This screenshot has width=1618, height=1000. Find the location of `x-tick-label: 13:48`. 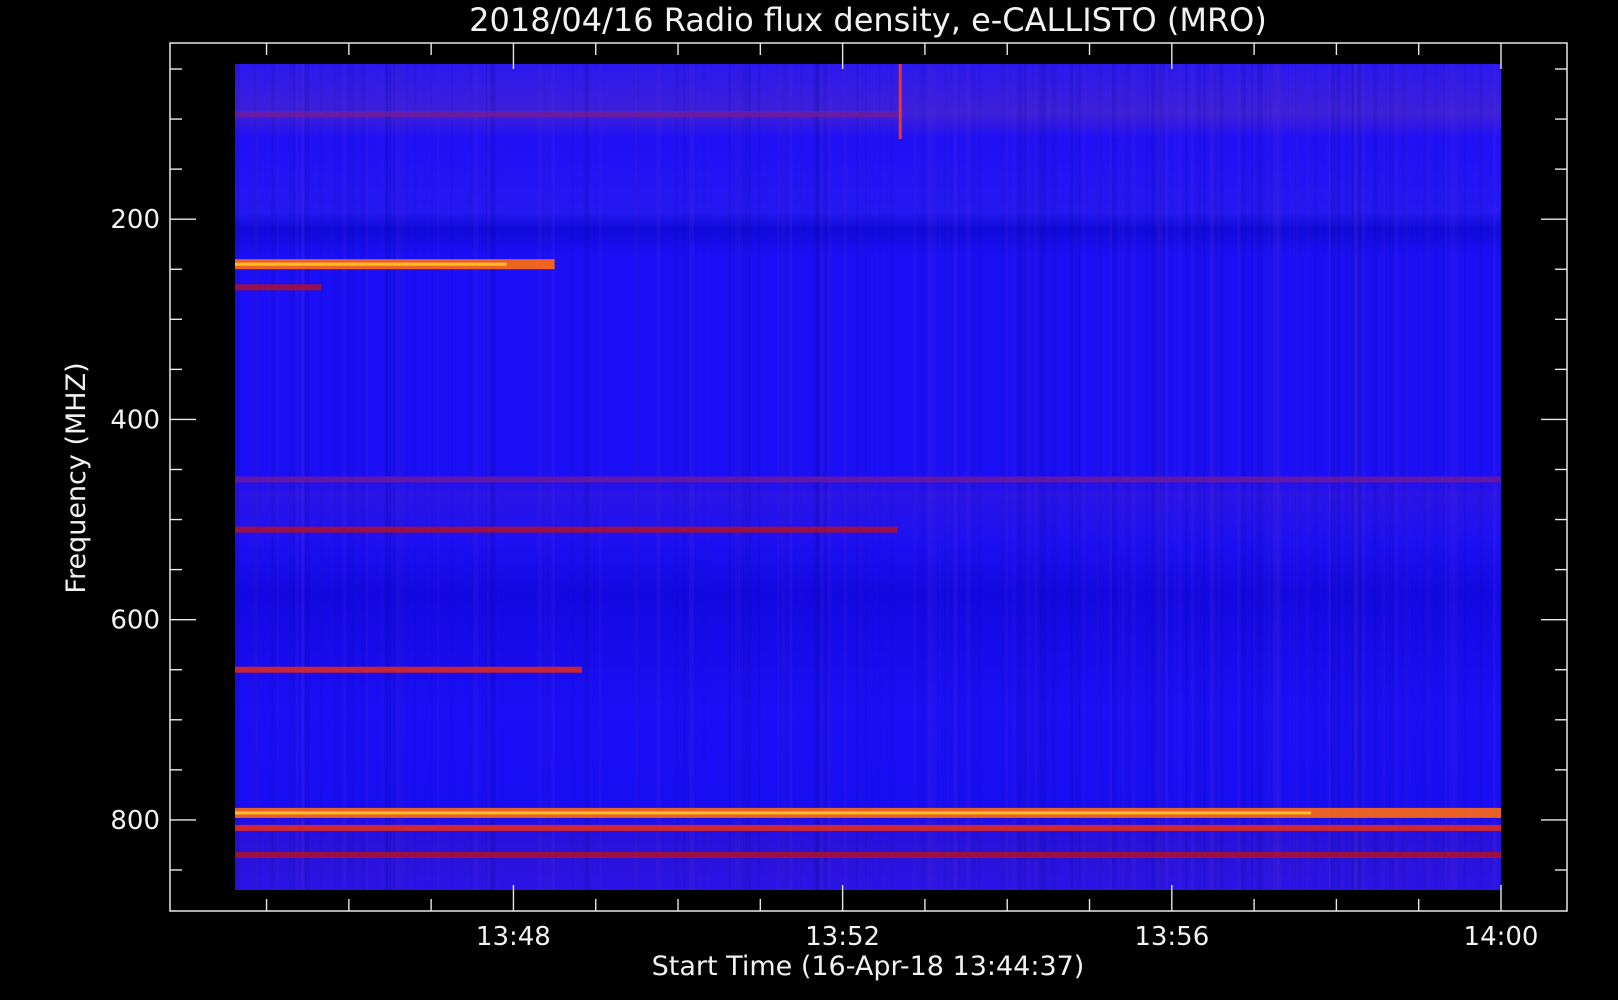

x-tick-label: 13:48 is located at coordinates (513, 937).